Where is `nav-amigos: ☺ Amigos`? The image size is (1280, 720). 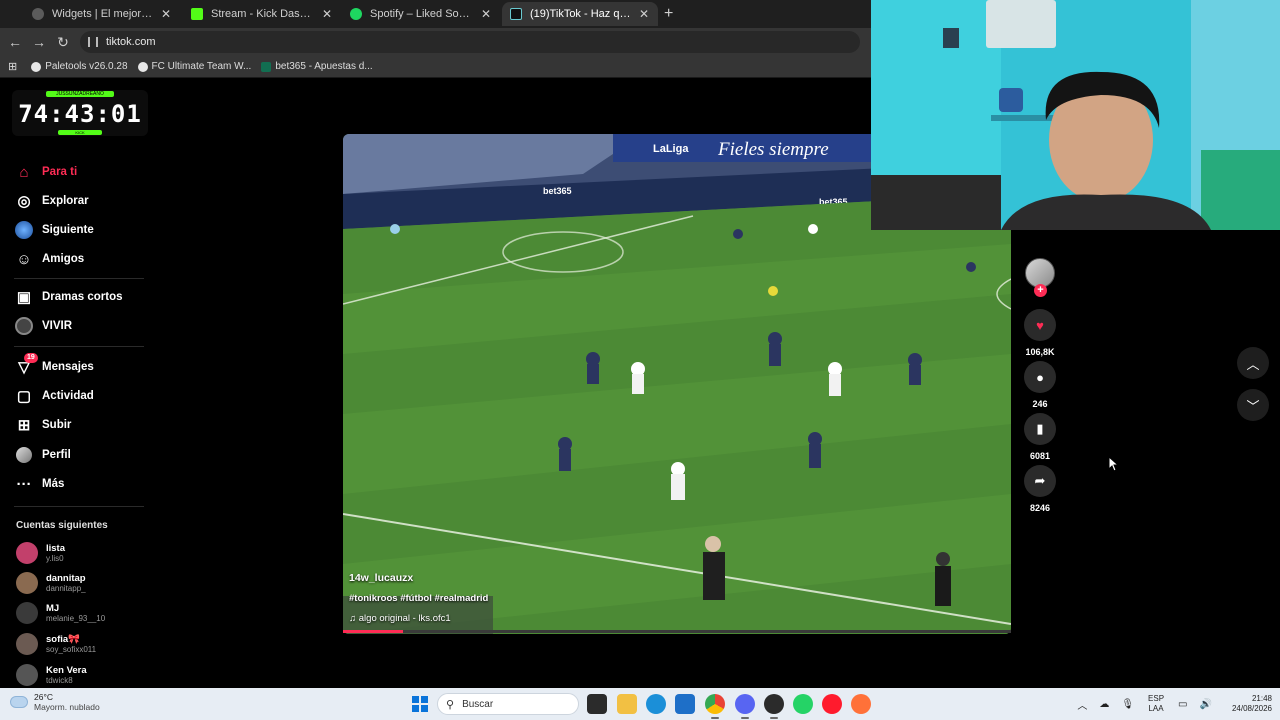
nav-amigos: ☺ Amigos is located at coordinates (49, 259).